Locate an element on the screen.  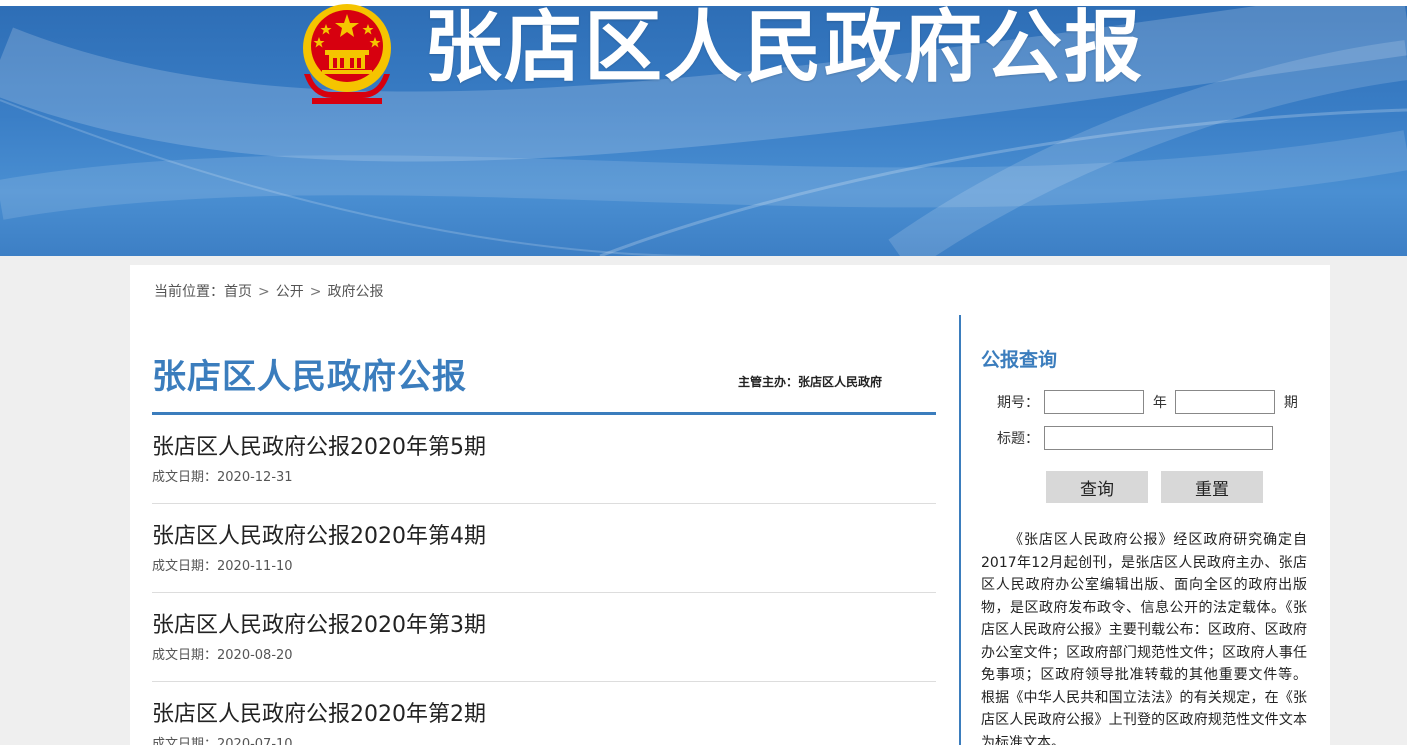
year-unit-label: 年 is located at coordinates (1159, 403).